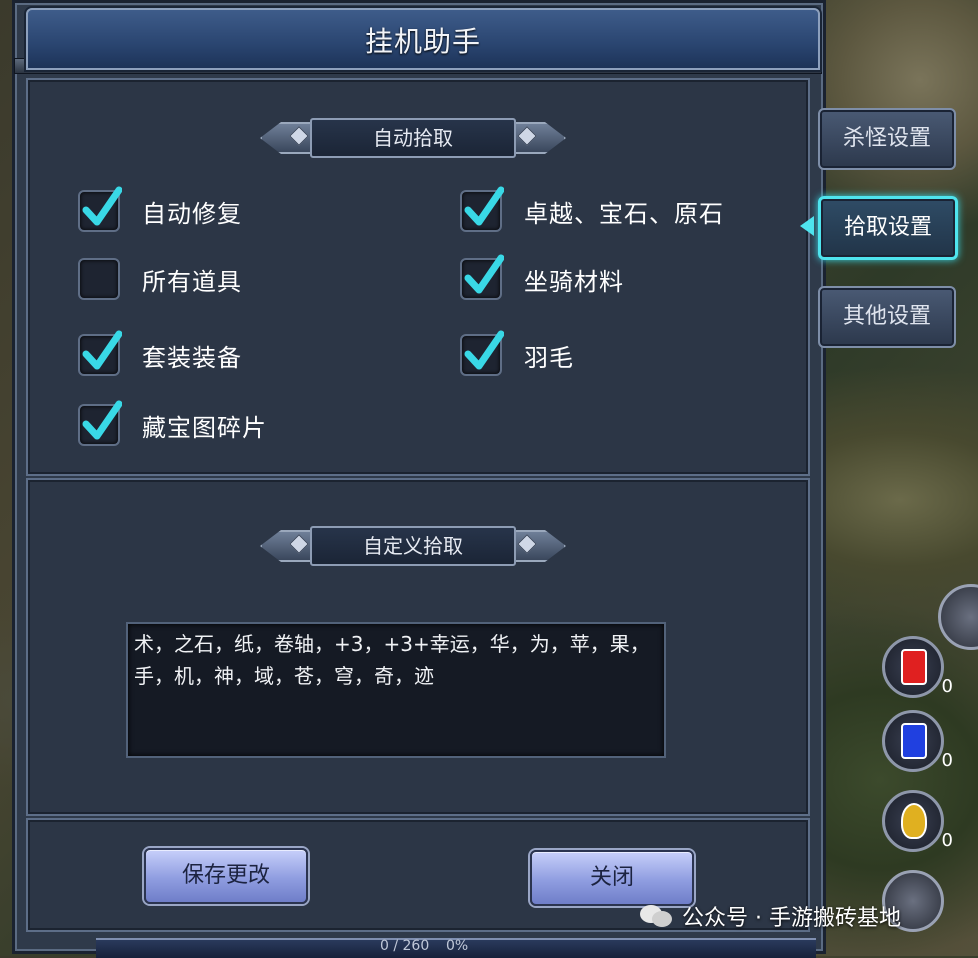 The height and width of the screenshot is (958, 978). I want to click on watermark: 公众号 · 手游搬砖基地, so click(770, 916).